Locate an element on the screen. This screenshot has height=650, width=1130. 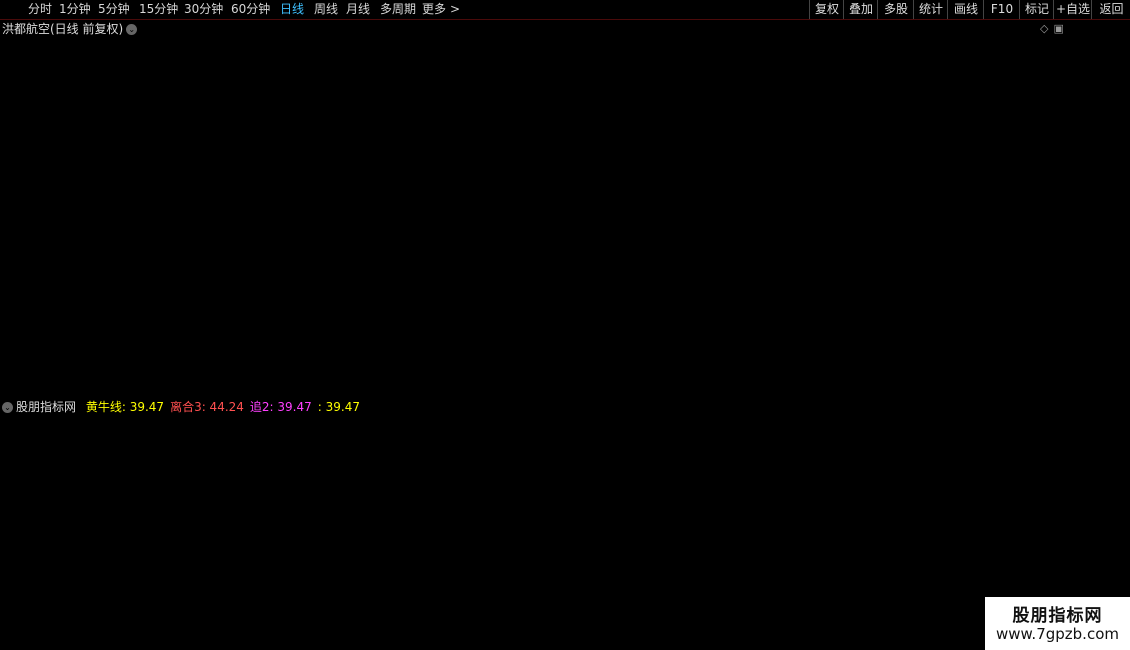
chart-title: 洪都航空(日线 前复权) ⌄ is located at coordinates (70, 28).